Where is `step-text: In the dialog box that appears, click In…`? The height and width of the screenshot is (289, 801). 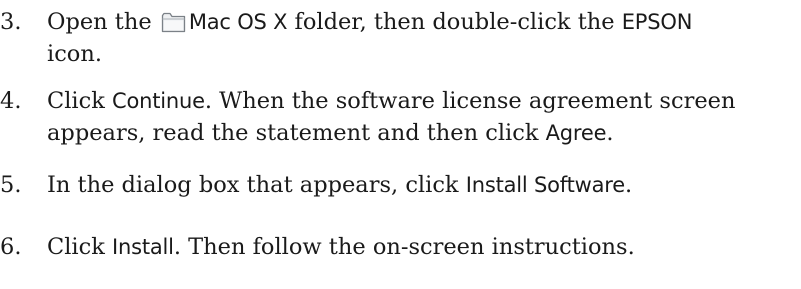 step-text: In the dialog box that appears, click In… is located at coordinates (424, 185).